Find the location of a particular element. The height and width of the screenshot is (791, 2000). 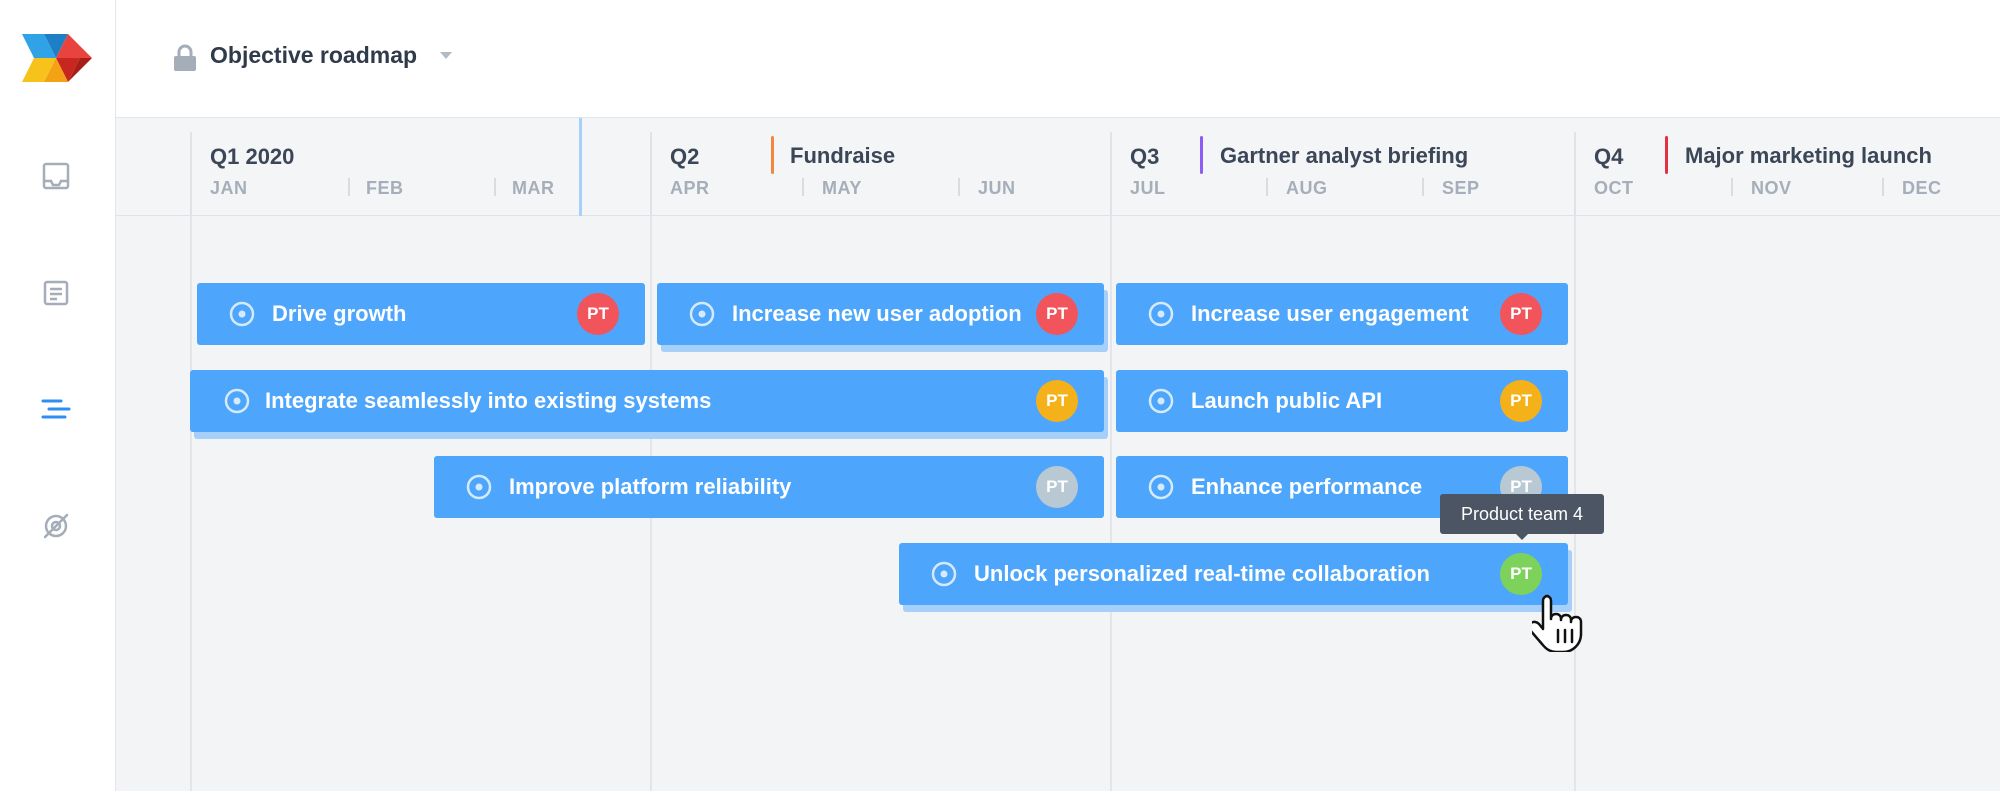

roadmap-icon is located at coordinates (56, 409).